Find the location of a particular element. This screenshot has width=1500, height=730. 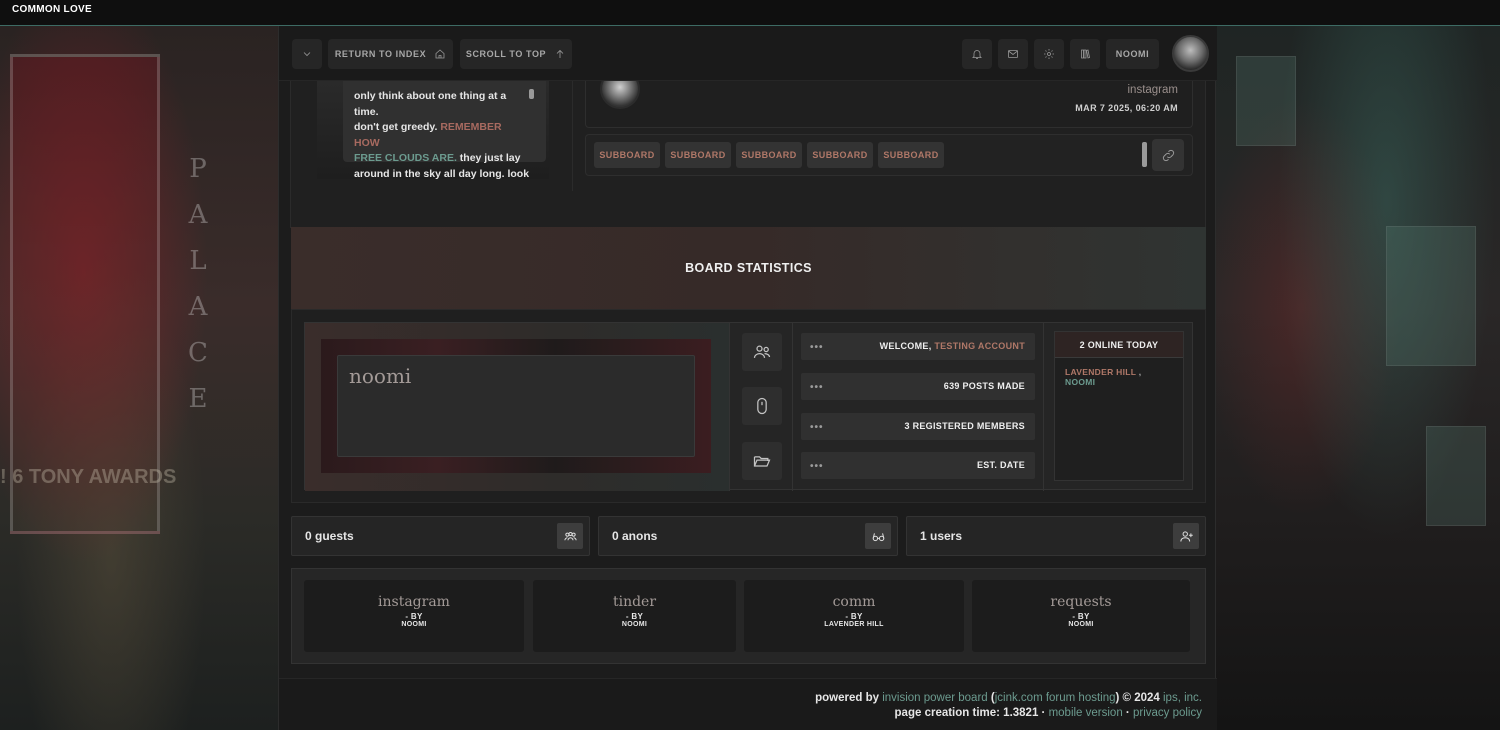

user-menu-button: NOOMI is located at coordinates (1132, 54).